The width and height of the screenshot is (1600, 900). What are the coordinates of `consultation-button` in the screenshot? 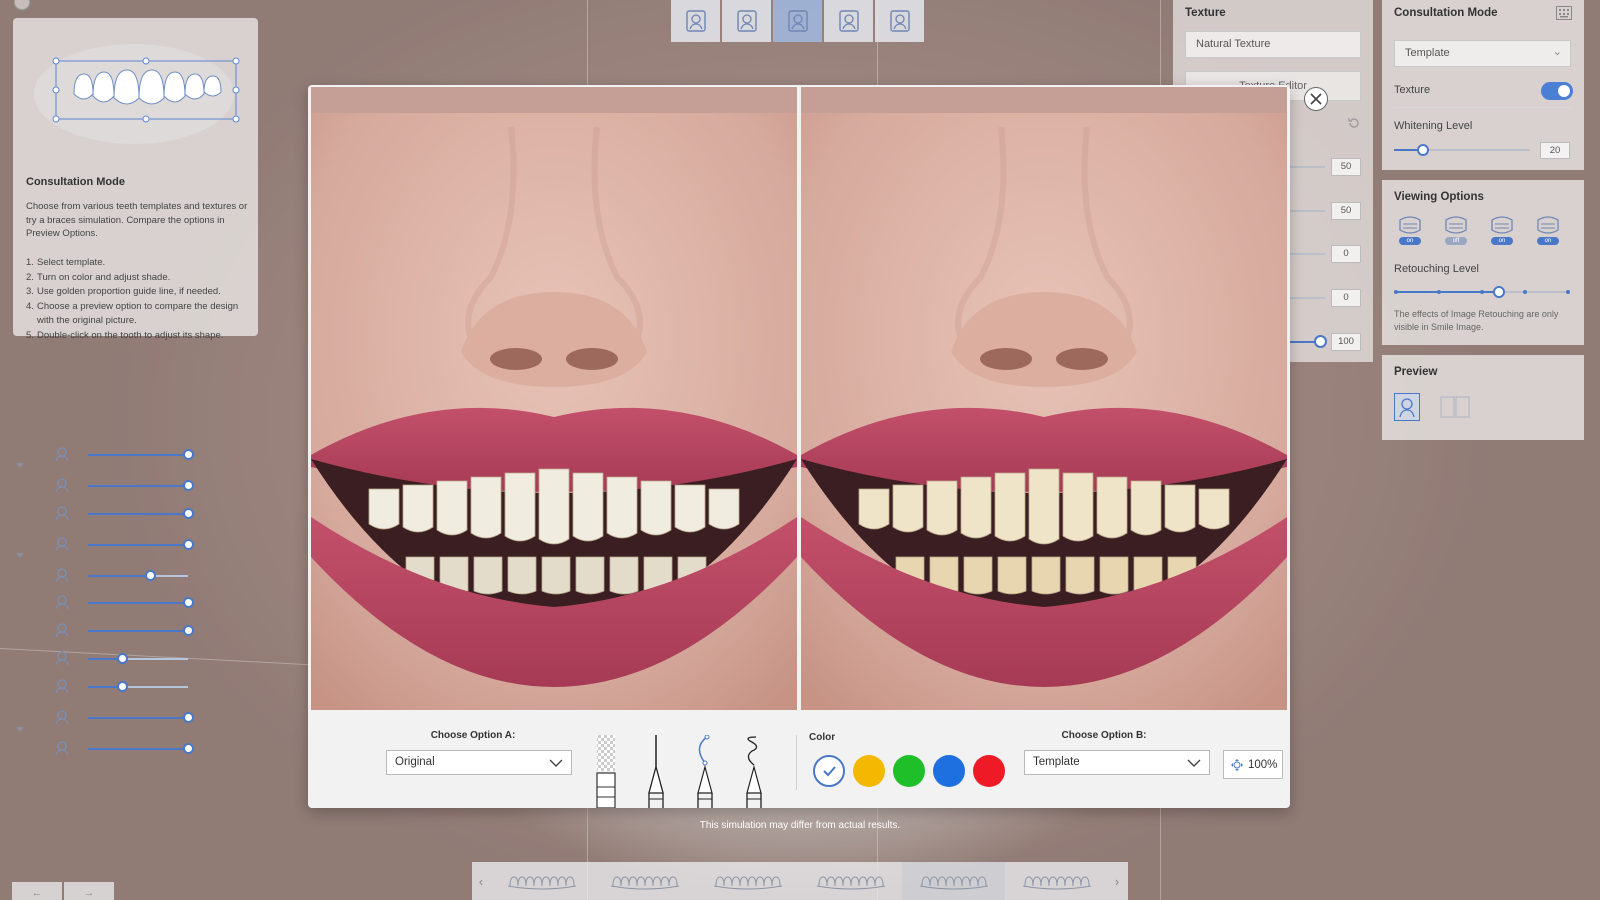 It's located at (797, 21).